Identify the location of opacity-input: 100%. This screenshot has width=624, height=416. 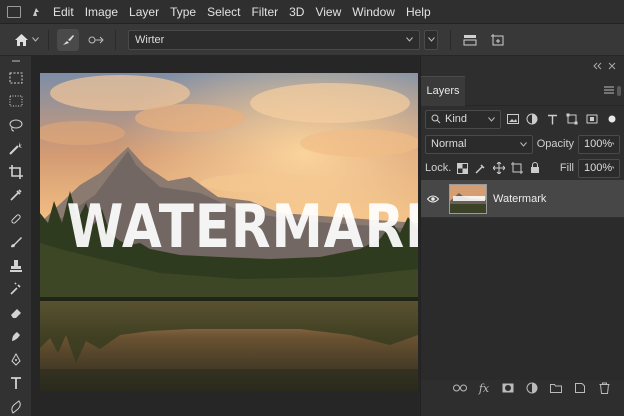
(599, 144).